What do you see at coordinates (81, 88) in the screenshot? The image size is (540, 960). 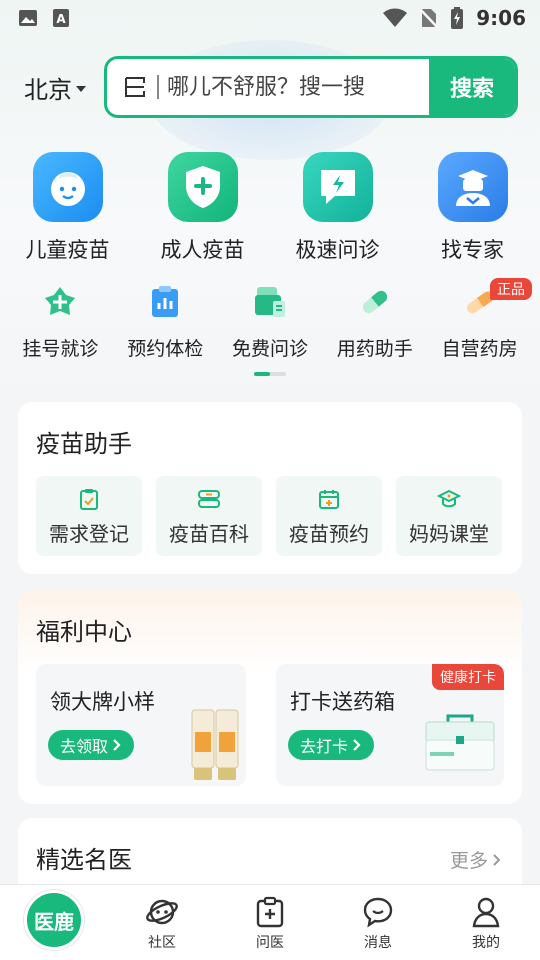 I see `caret-down-icon` at bounding box center [81, 88].